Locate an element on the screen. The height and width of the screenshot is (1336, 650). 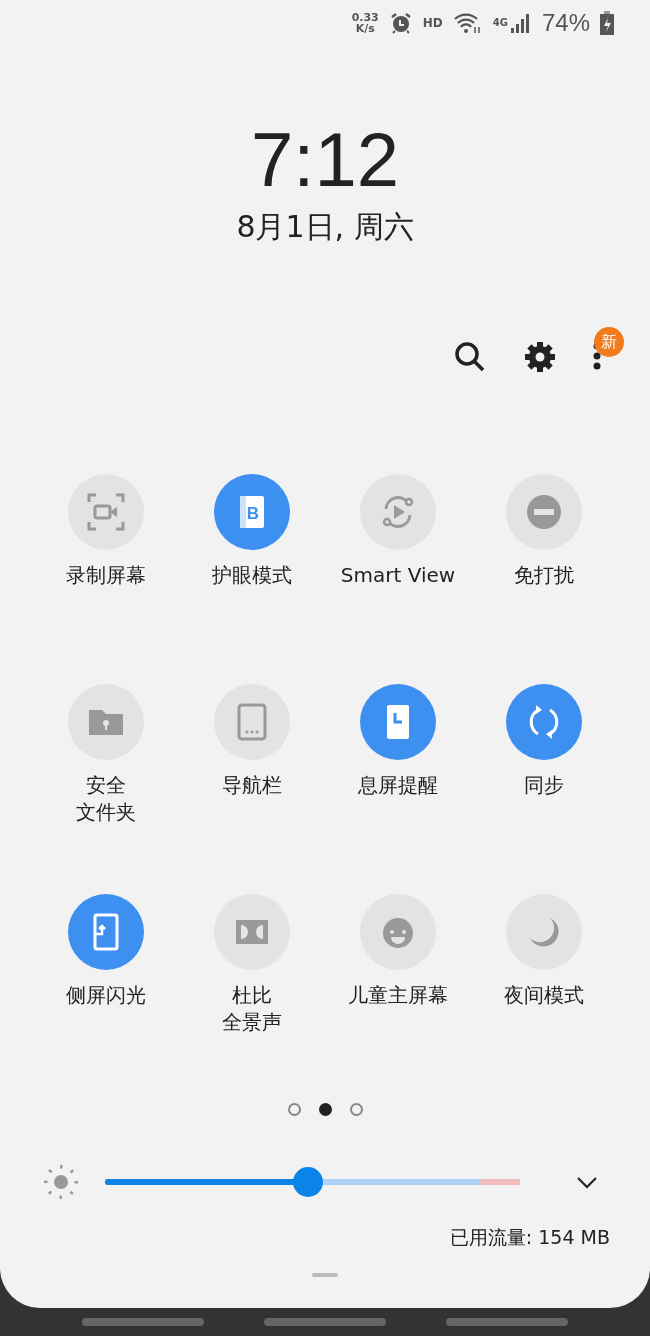
tile-label: 文件夹 is located at coordinates (106, 812).